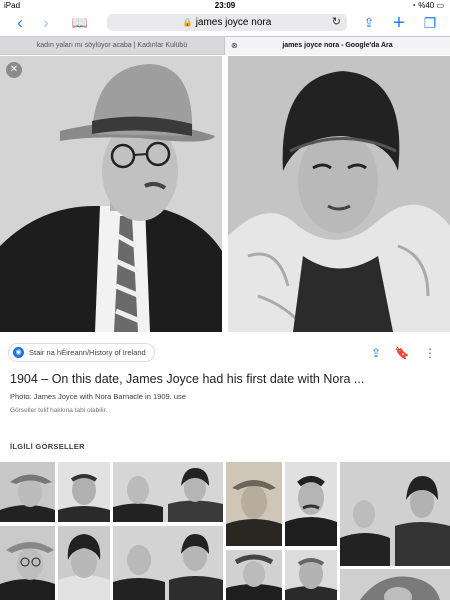 The height and width of the screenshot is (600, 450). I want to click on tab-google-search: ⊗ james joyce nora - Google'da Ara, so click(337, 46).